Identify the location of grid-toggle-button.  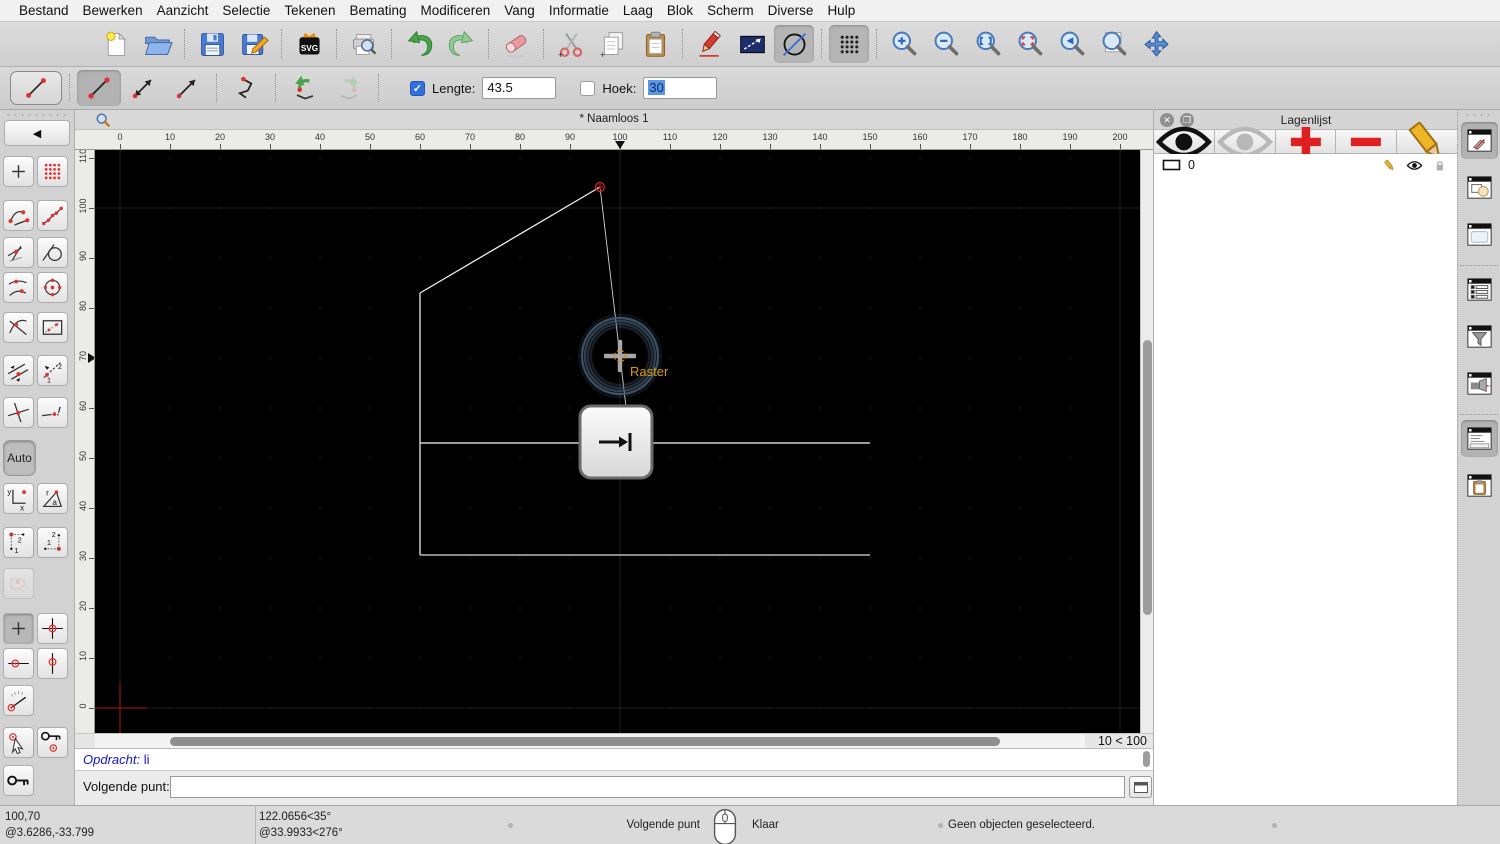
(849, 44).